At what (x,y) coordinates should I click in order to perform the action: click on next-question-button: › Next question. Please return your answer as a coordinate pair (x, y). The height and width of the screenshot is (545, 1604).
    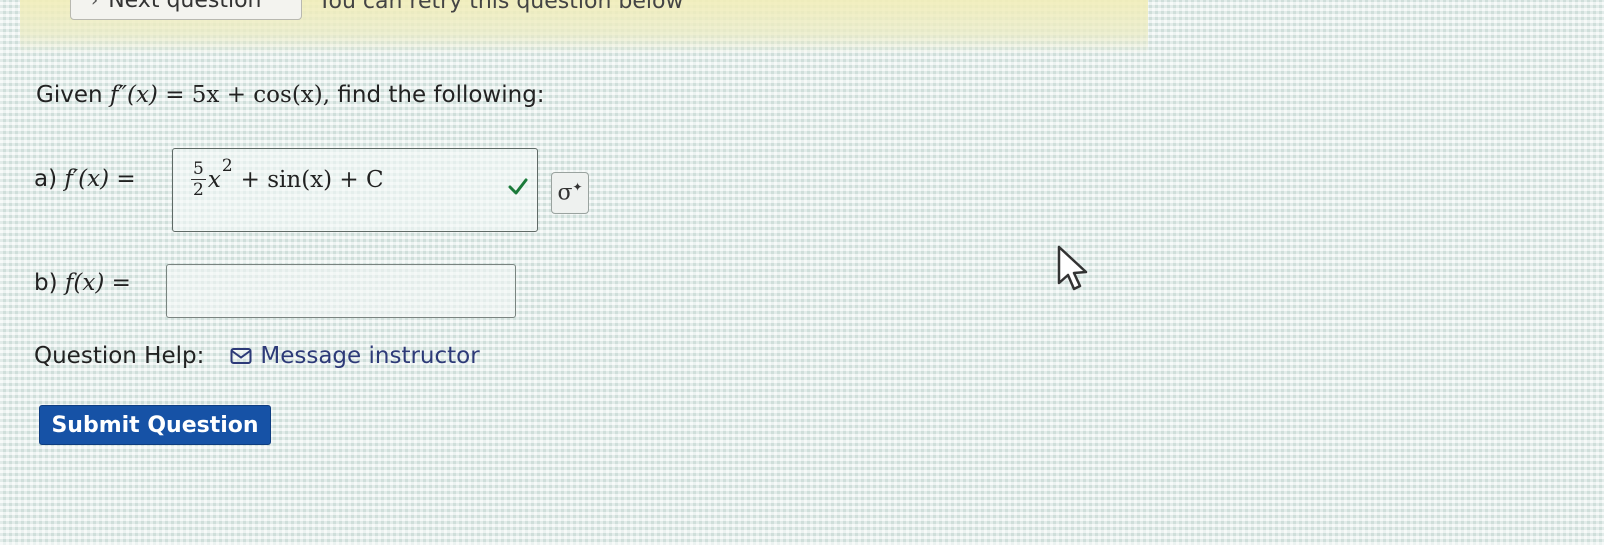
    Looking at the image, I should click on (186, 10).